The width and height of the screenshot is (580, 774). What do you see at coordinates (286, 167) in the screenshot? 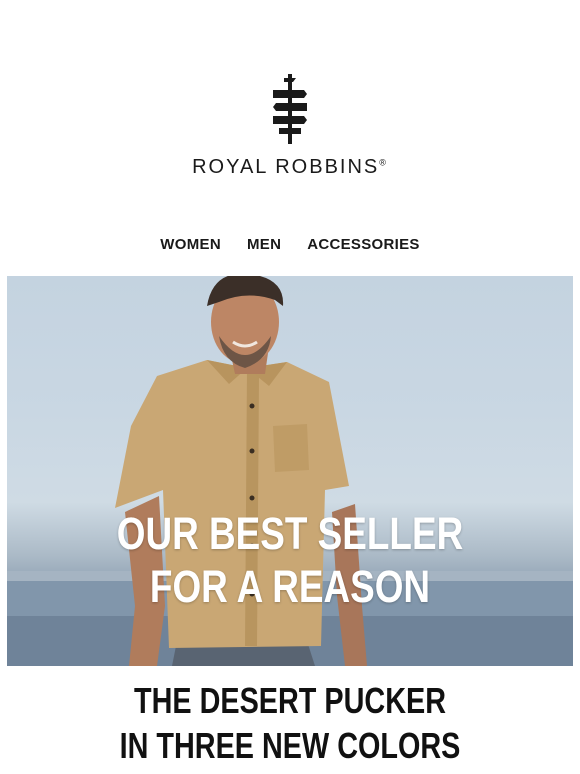
I see `brand-name: ROYAL ROBBINS` at bounding box center [286, 167].